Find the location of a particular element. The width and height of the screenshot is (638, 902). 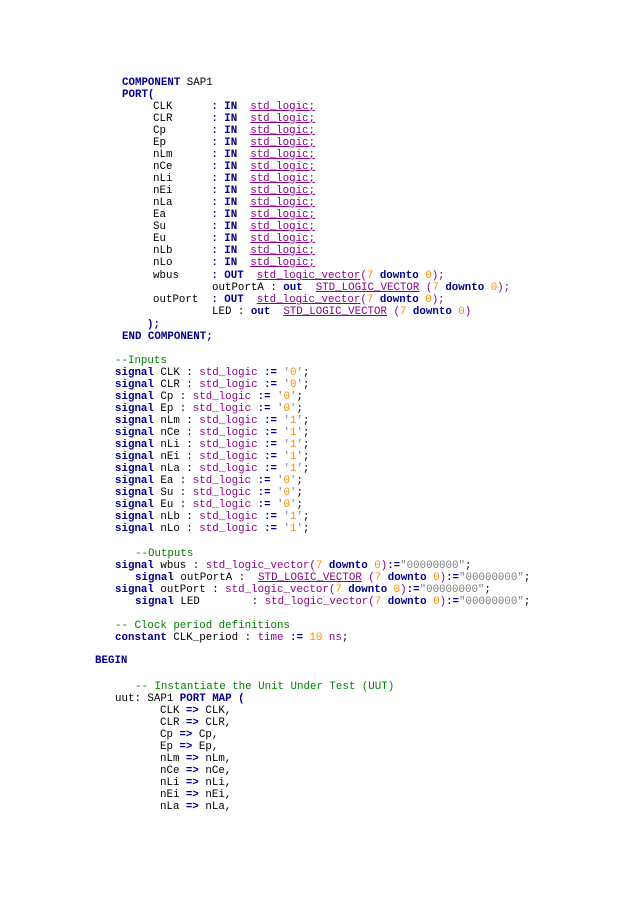

code-token: nLm : is located at coordinates (176, 421).